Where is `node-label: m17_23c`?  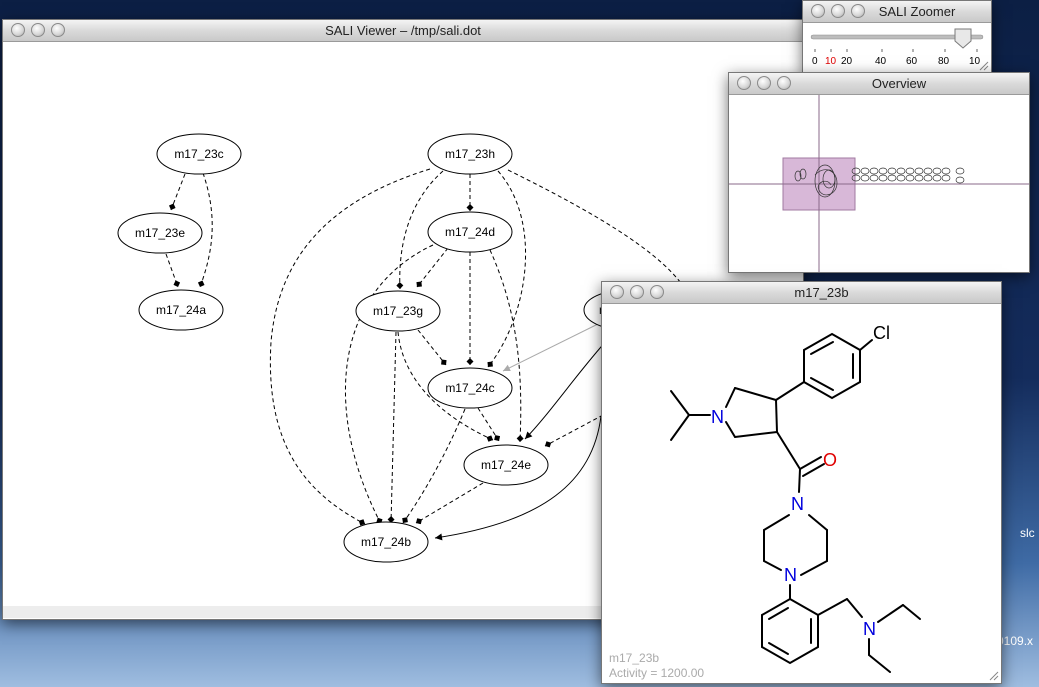 node-label: m17_23c is located at coordinates (198, 154).